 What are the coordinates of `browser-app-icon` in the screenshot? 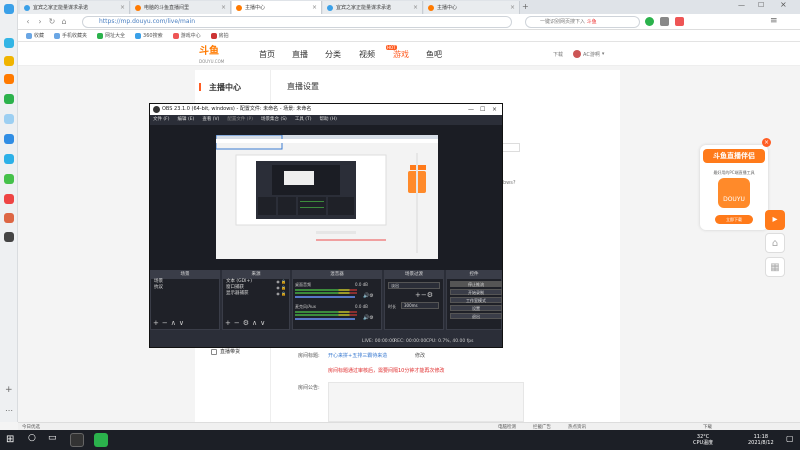 It's located at (101, 440).